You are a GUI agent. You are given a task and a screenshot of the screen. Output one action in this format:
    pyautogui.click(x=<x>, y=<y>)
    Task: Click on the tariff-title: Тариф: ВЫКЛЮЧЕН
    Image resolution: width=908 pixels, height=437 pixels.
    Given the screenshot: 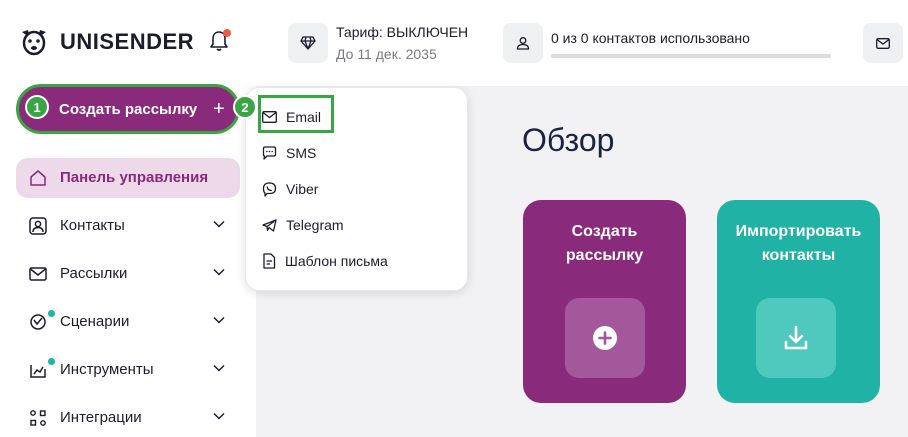 What is the action you would take?
    pyautogui.click(x=402, y=32)
    